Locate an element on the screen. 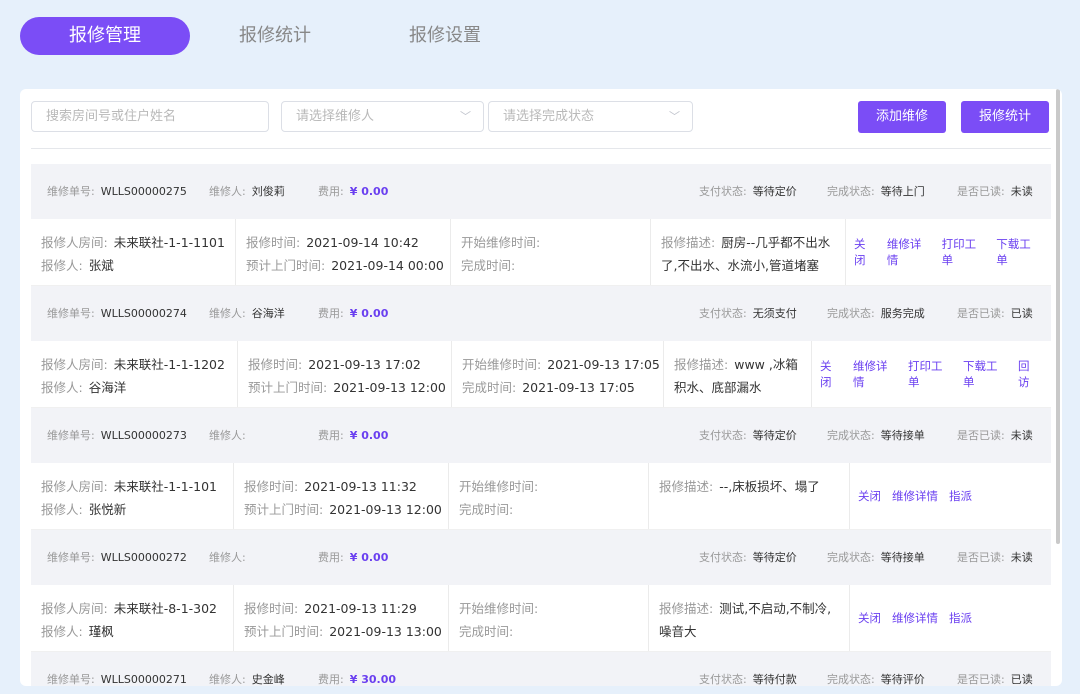 Image resolution: width=1080 pixels, height=694 pixels. reporter-value: 谷海洋 is located at coordinates (107, 387).